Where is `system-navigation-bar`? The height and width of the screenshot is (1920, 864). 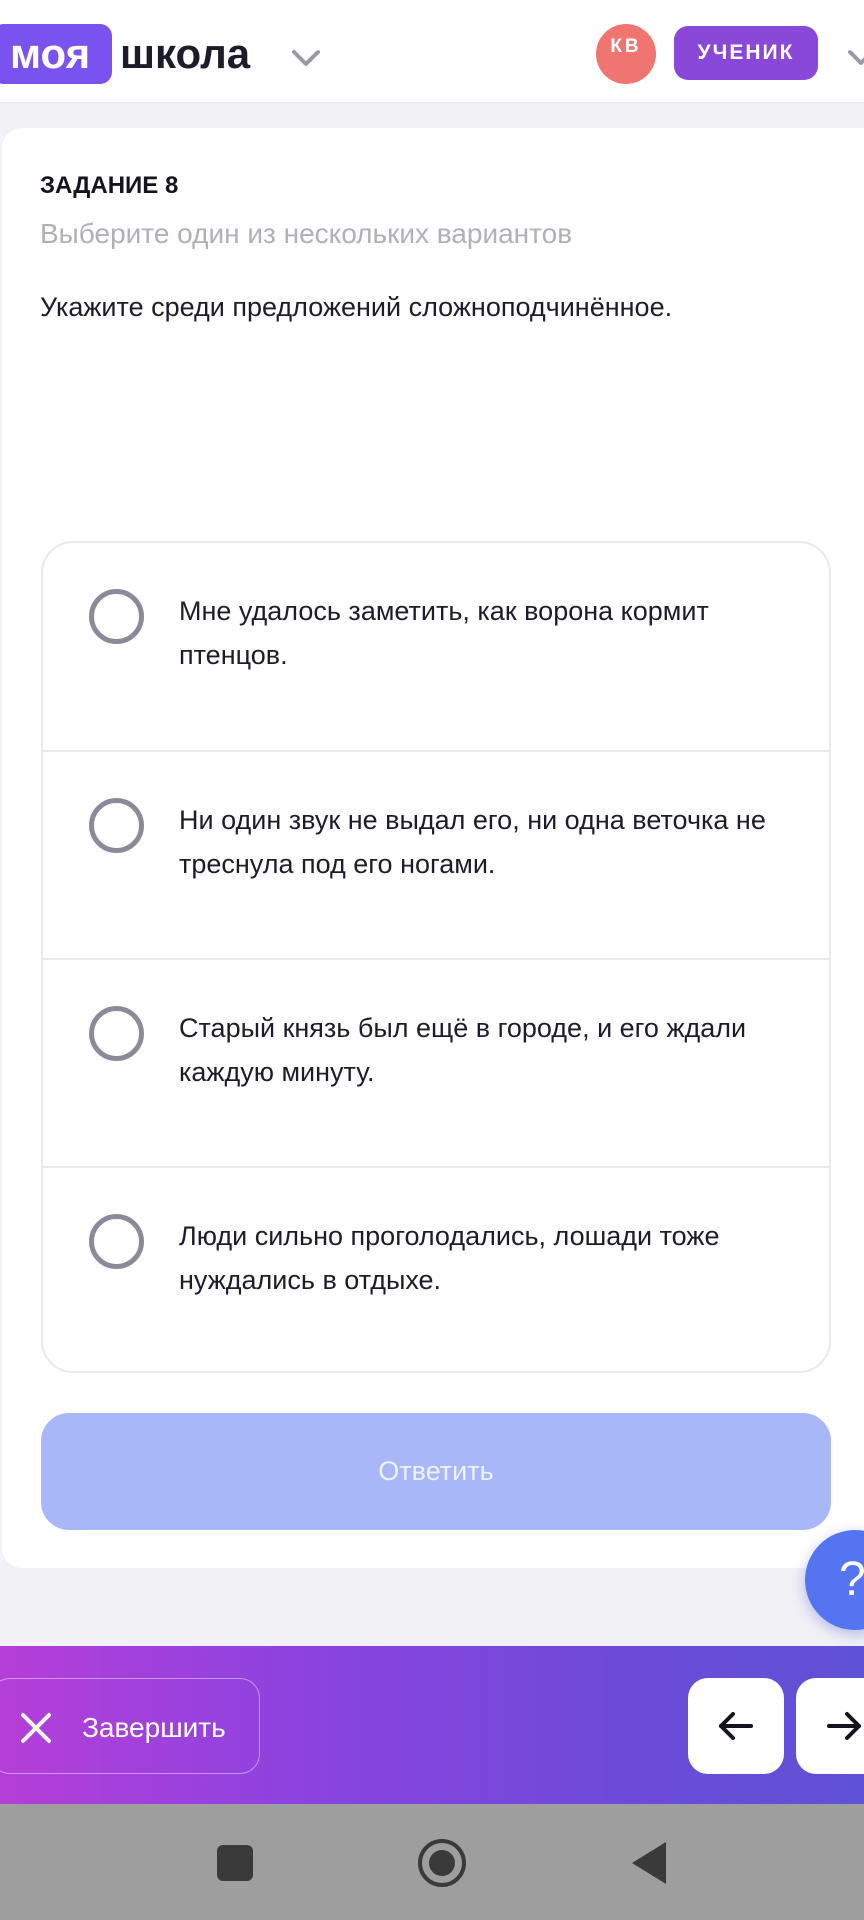
system-navigation-bar is located at coordinates (432, 1862).